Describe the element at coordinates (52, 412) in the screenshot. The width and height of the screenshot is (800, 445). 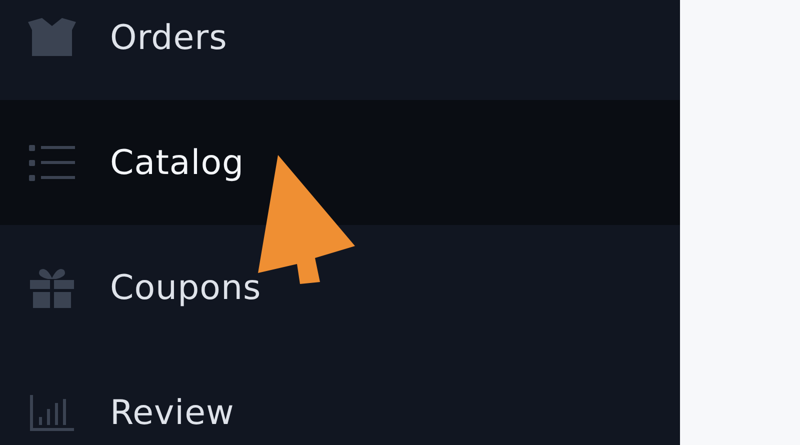
I see `bar-chart-icon` at that location.